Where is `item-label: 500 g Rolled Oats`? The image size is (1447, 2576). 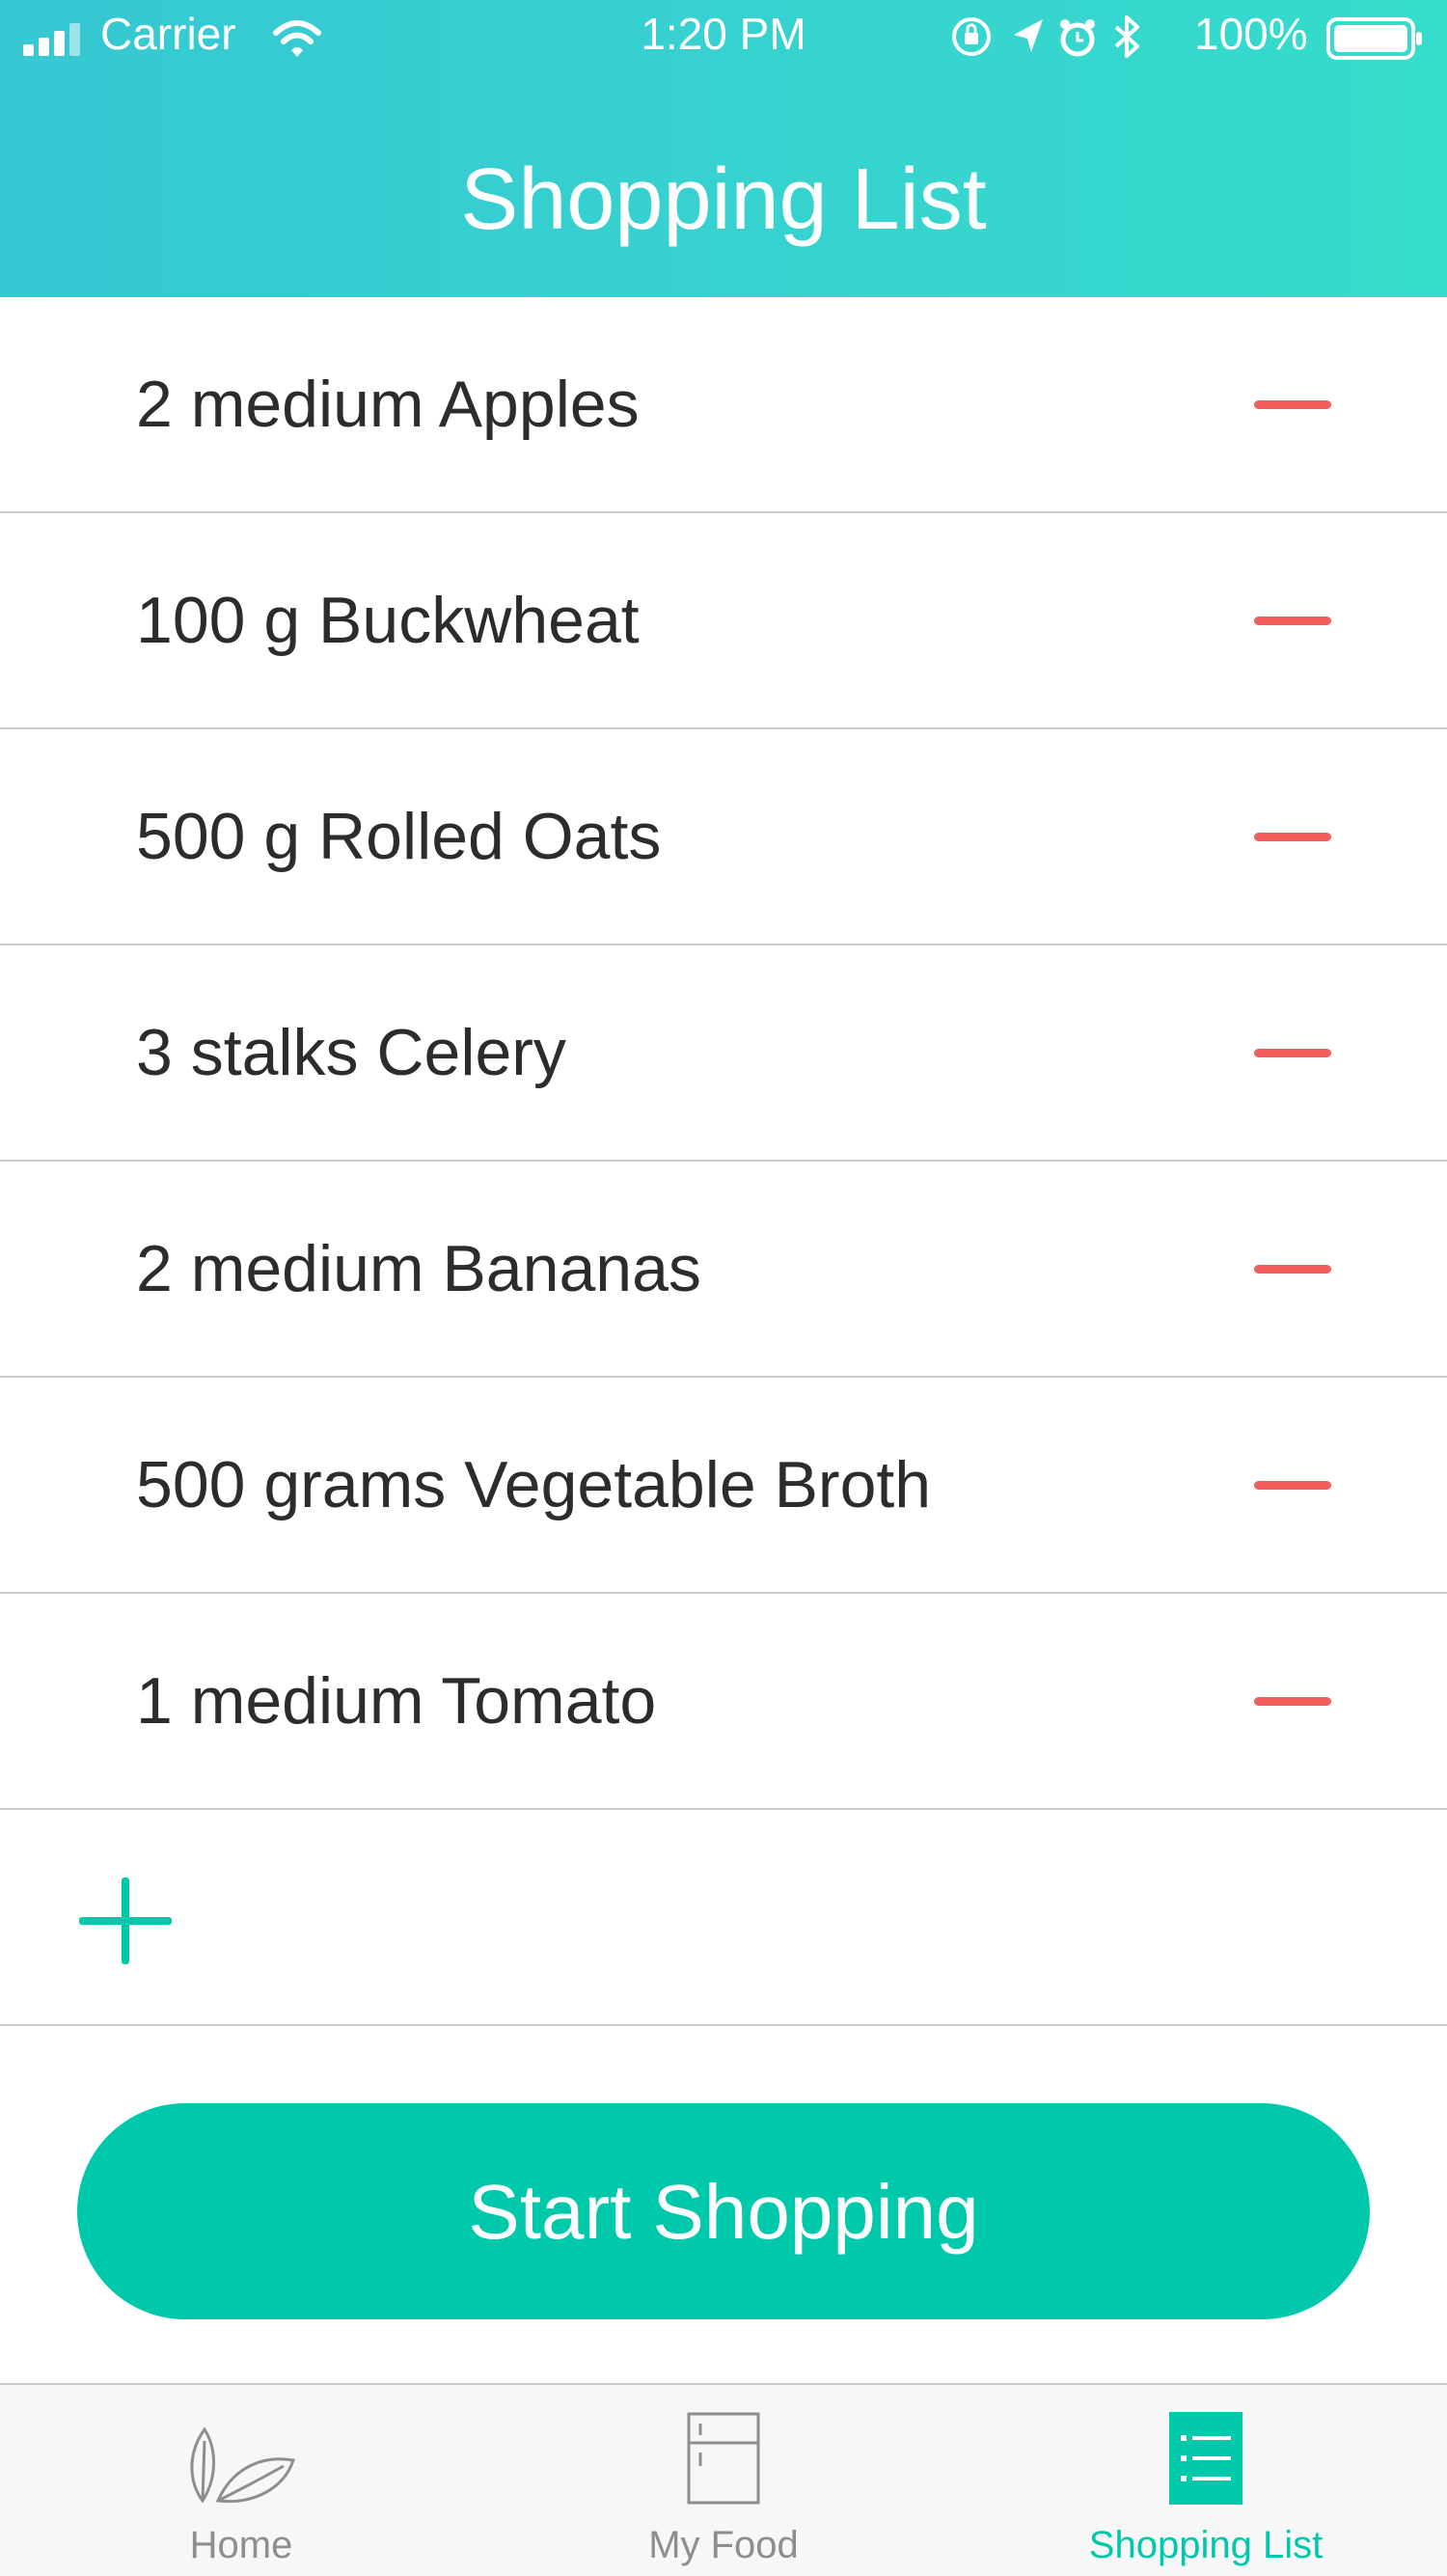
item-label: 500 g Rolled Oats is located at coordinates (399, 837).